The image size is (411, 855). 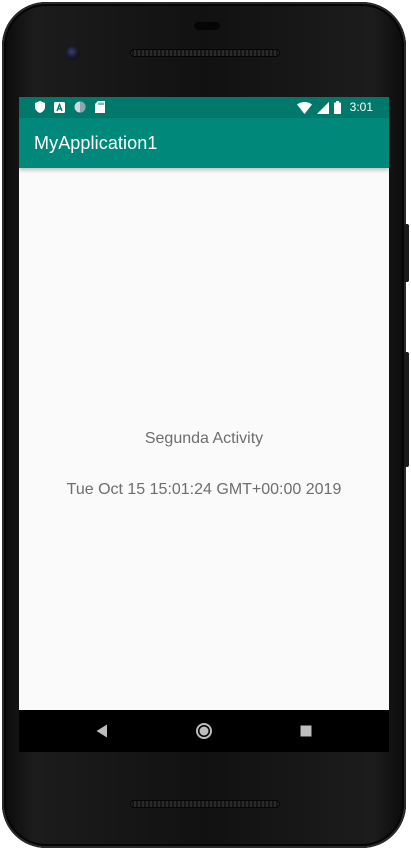 I want to click on back-button, so click(x=102, y=731).